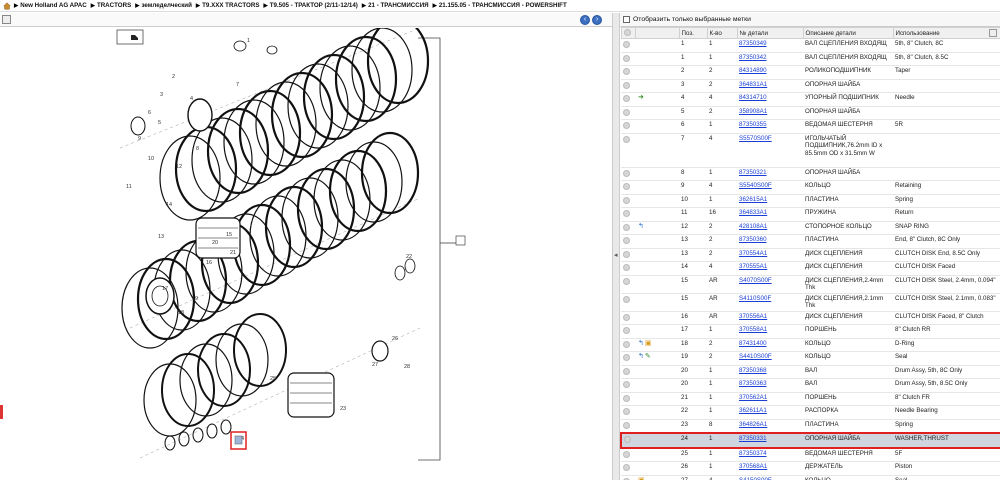 The height and width of the screenshot is (480, 1000). Describe the element at coordinates (163, 5) in the screenshot. I see `breadcrumb-item: ▶ земледелческий` at that location.